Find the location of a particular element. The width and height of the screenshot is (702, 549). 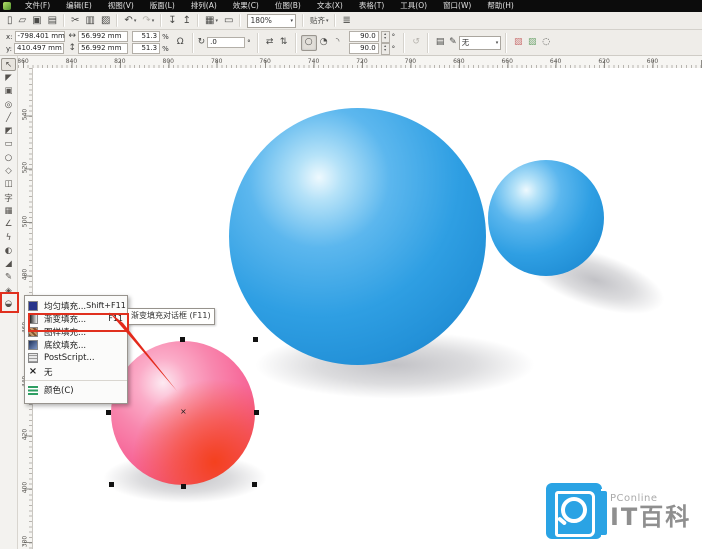

start-angle-stepper: ▴ ▾ is located at coordinates (385, 36).